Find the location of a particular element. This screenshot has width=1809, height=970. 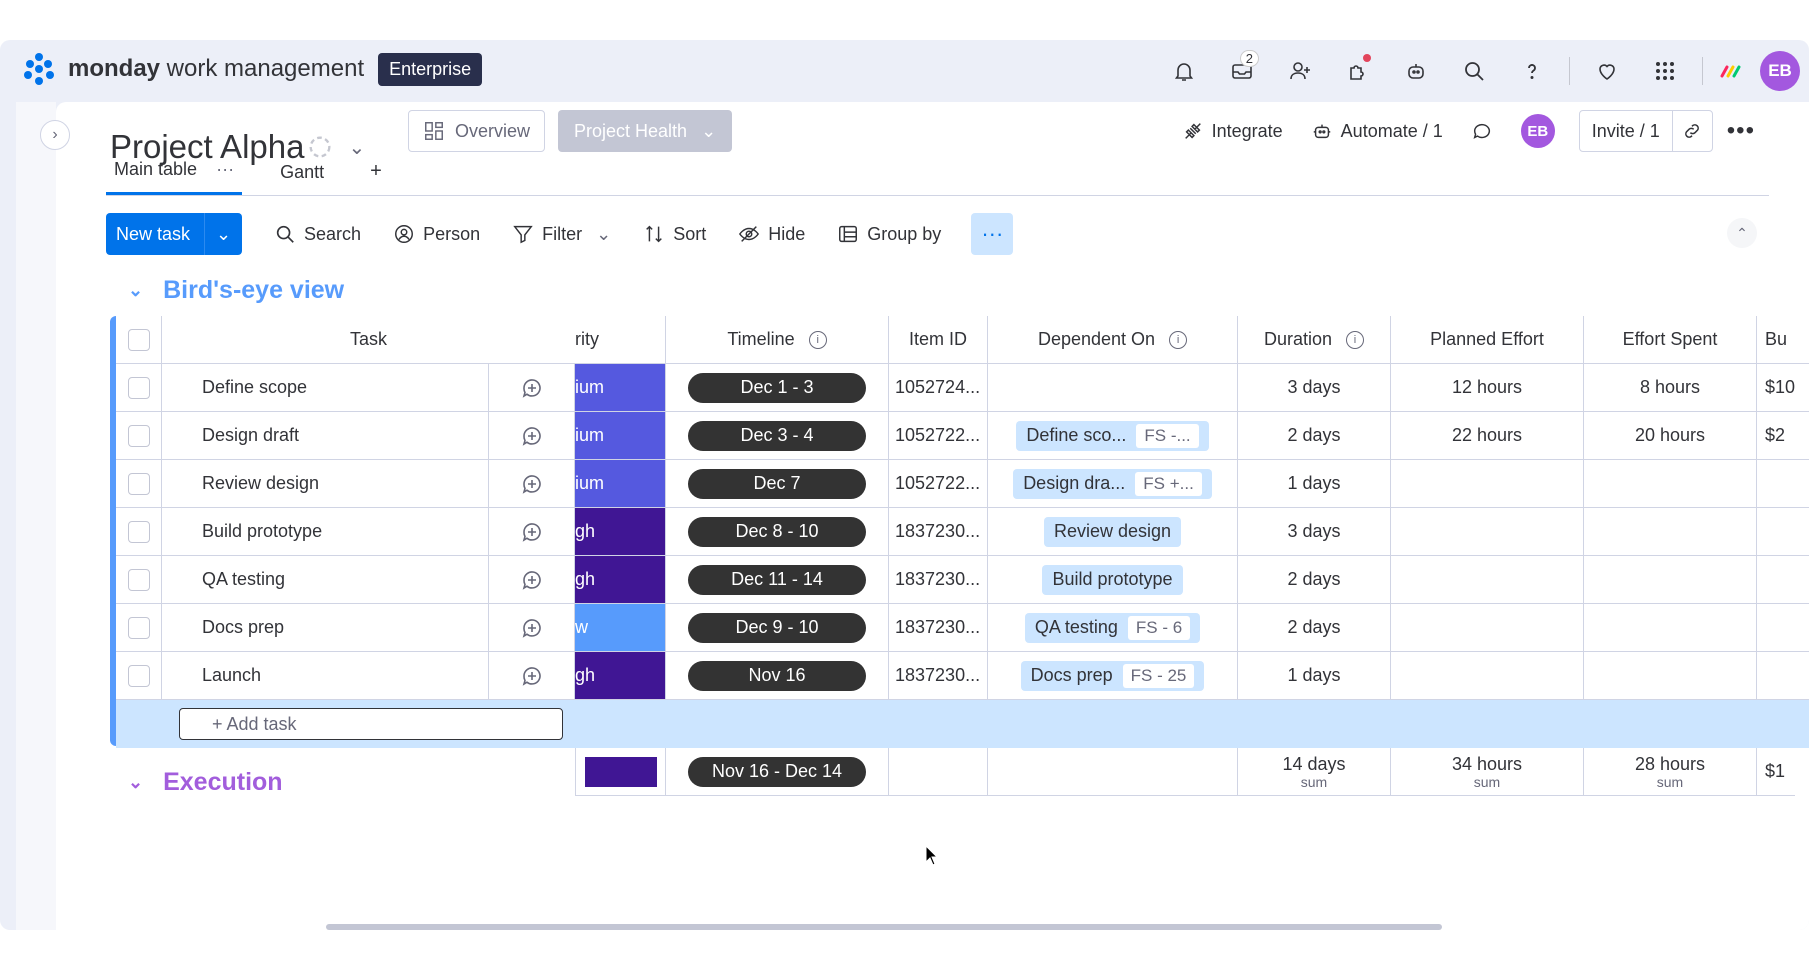

select-all-checkbox is located at coordinates (139, 340).